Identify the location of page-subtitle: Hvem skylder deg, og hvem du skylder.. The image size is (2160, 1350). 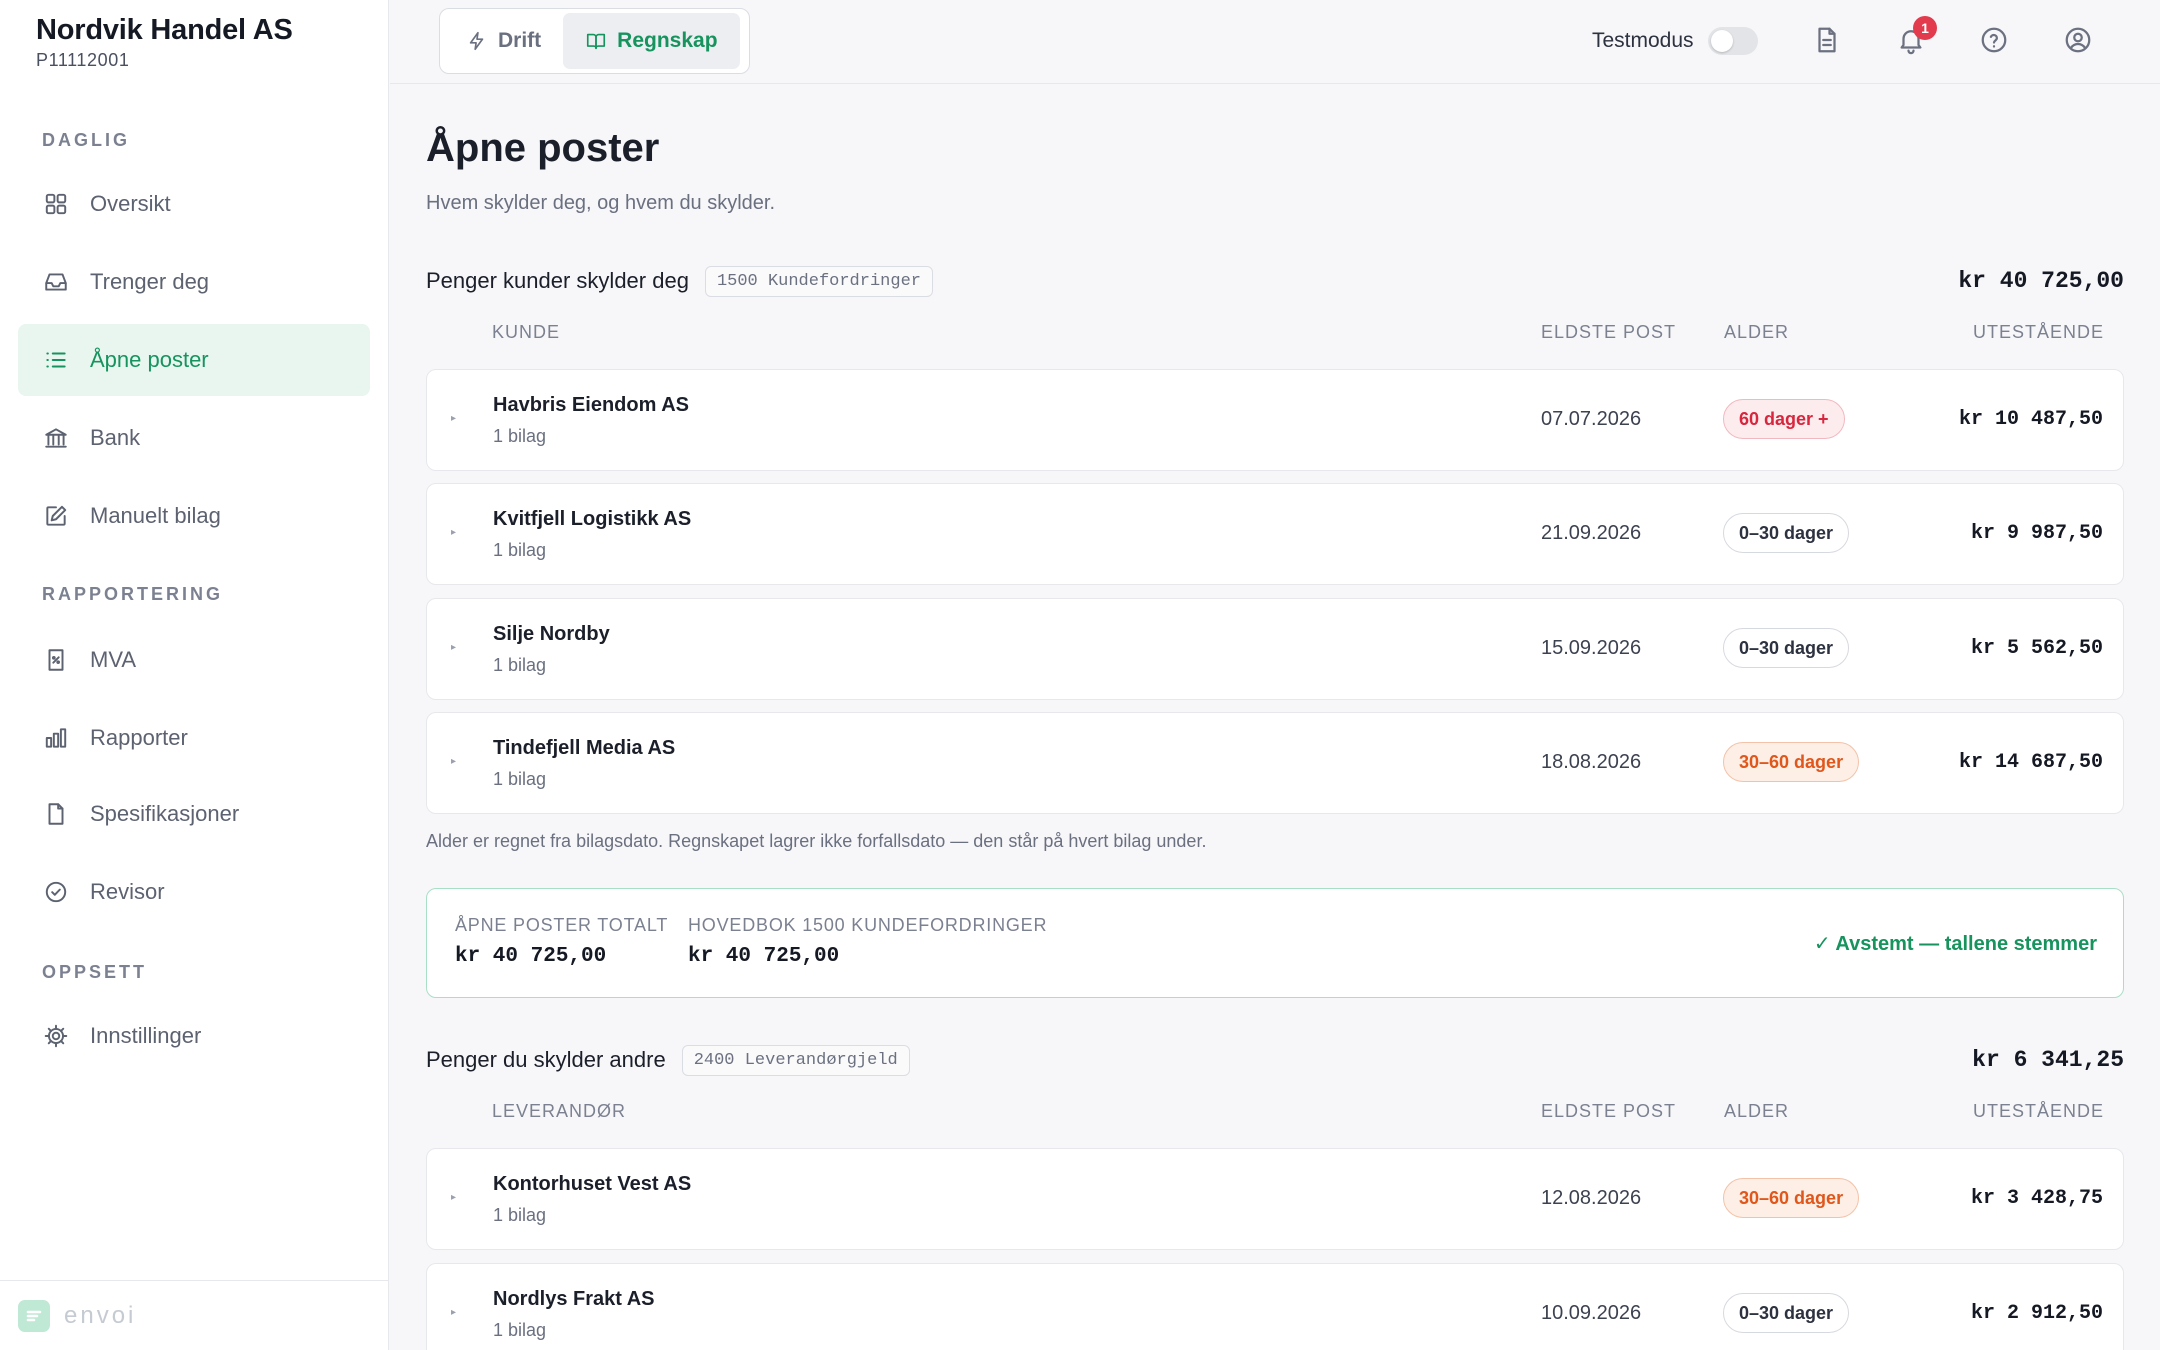
(601, 203).